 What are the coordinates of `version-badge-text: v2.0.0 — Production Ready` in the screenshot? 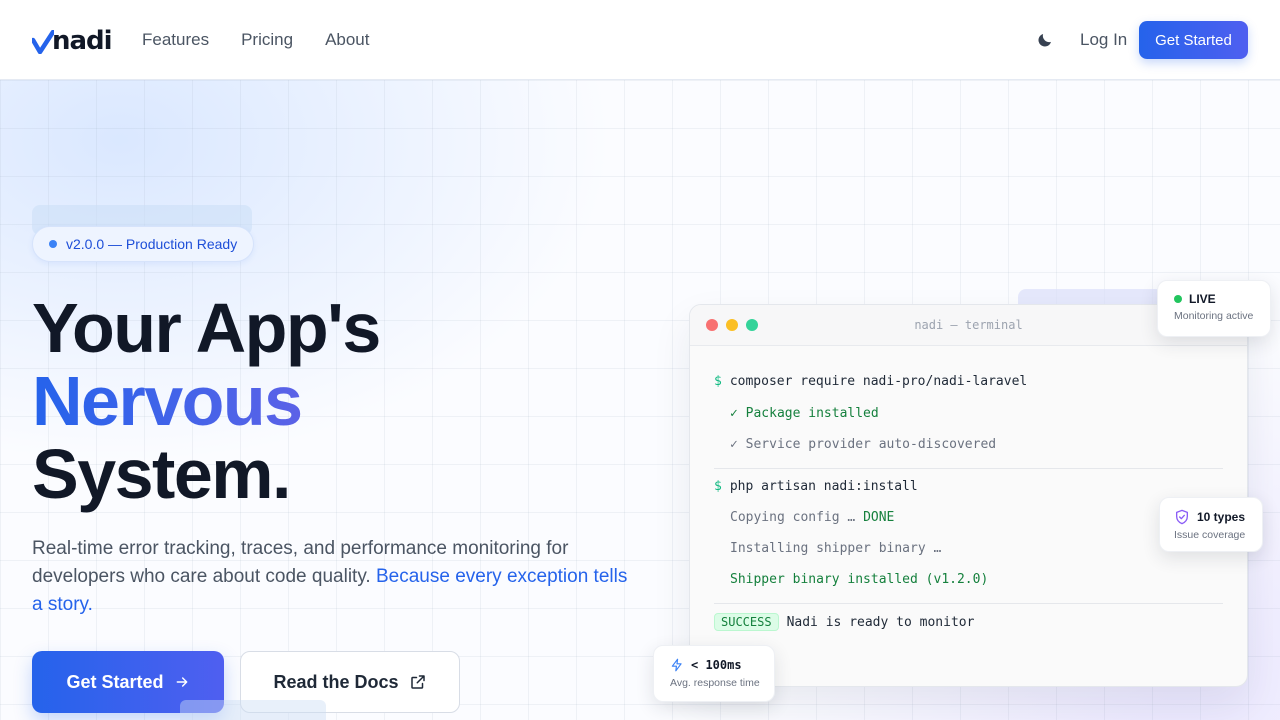 It's located at (152, 244).